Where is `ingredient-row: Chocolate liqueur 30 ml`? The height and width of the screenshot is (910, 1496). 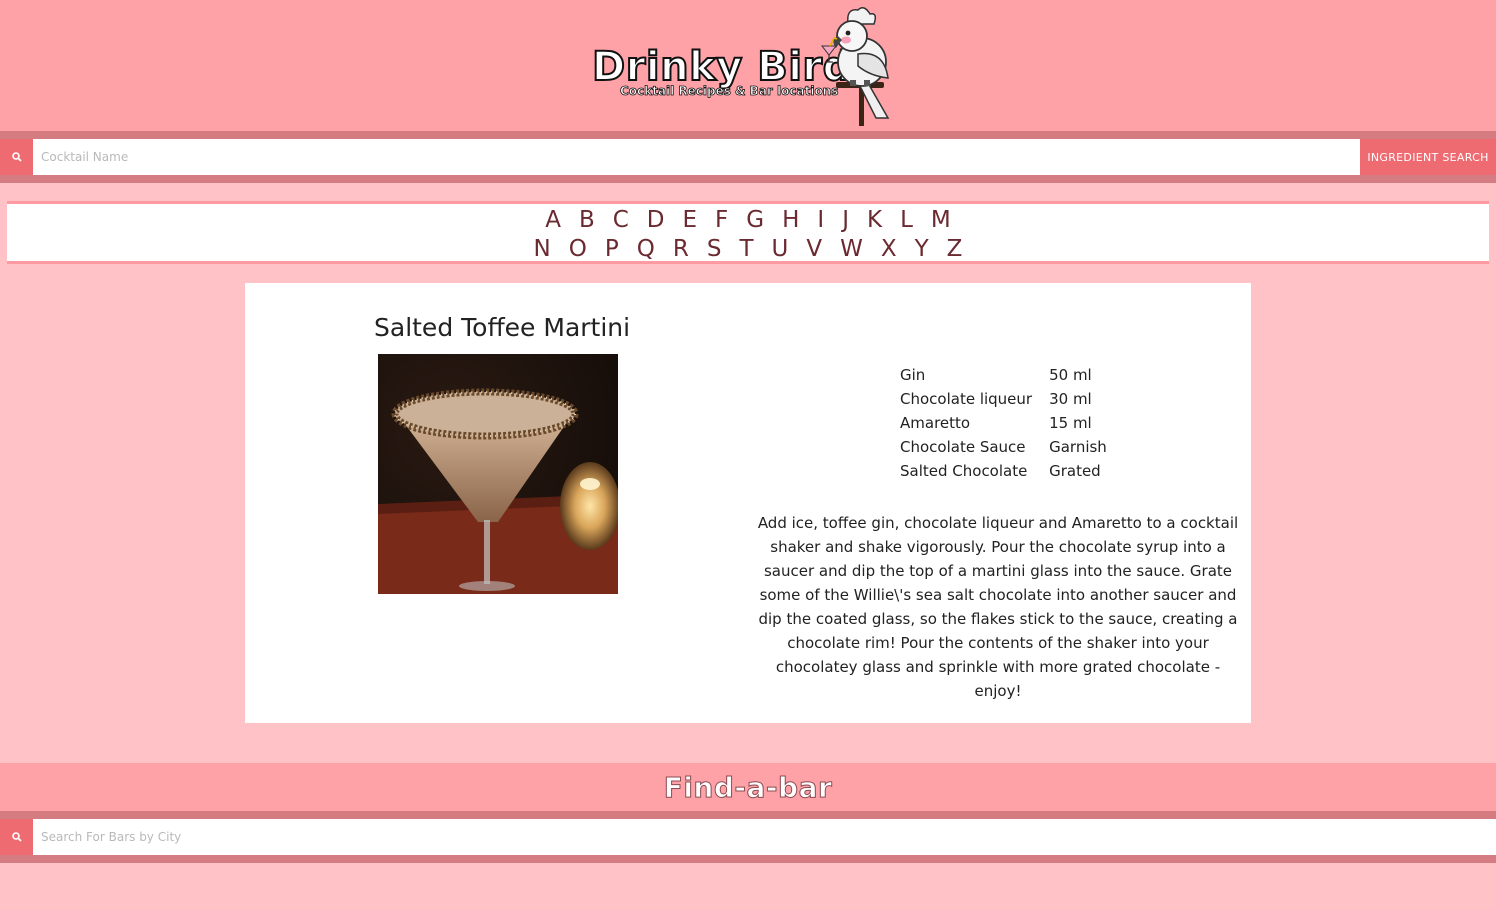
ingredient-row: Chocolate liqueur 30 ml is located at coordinates (1012, 399).